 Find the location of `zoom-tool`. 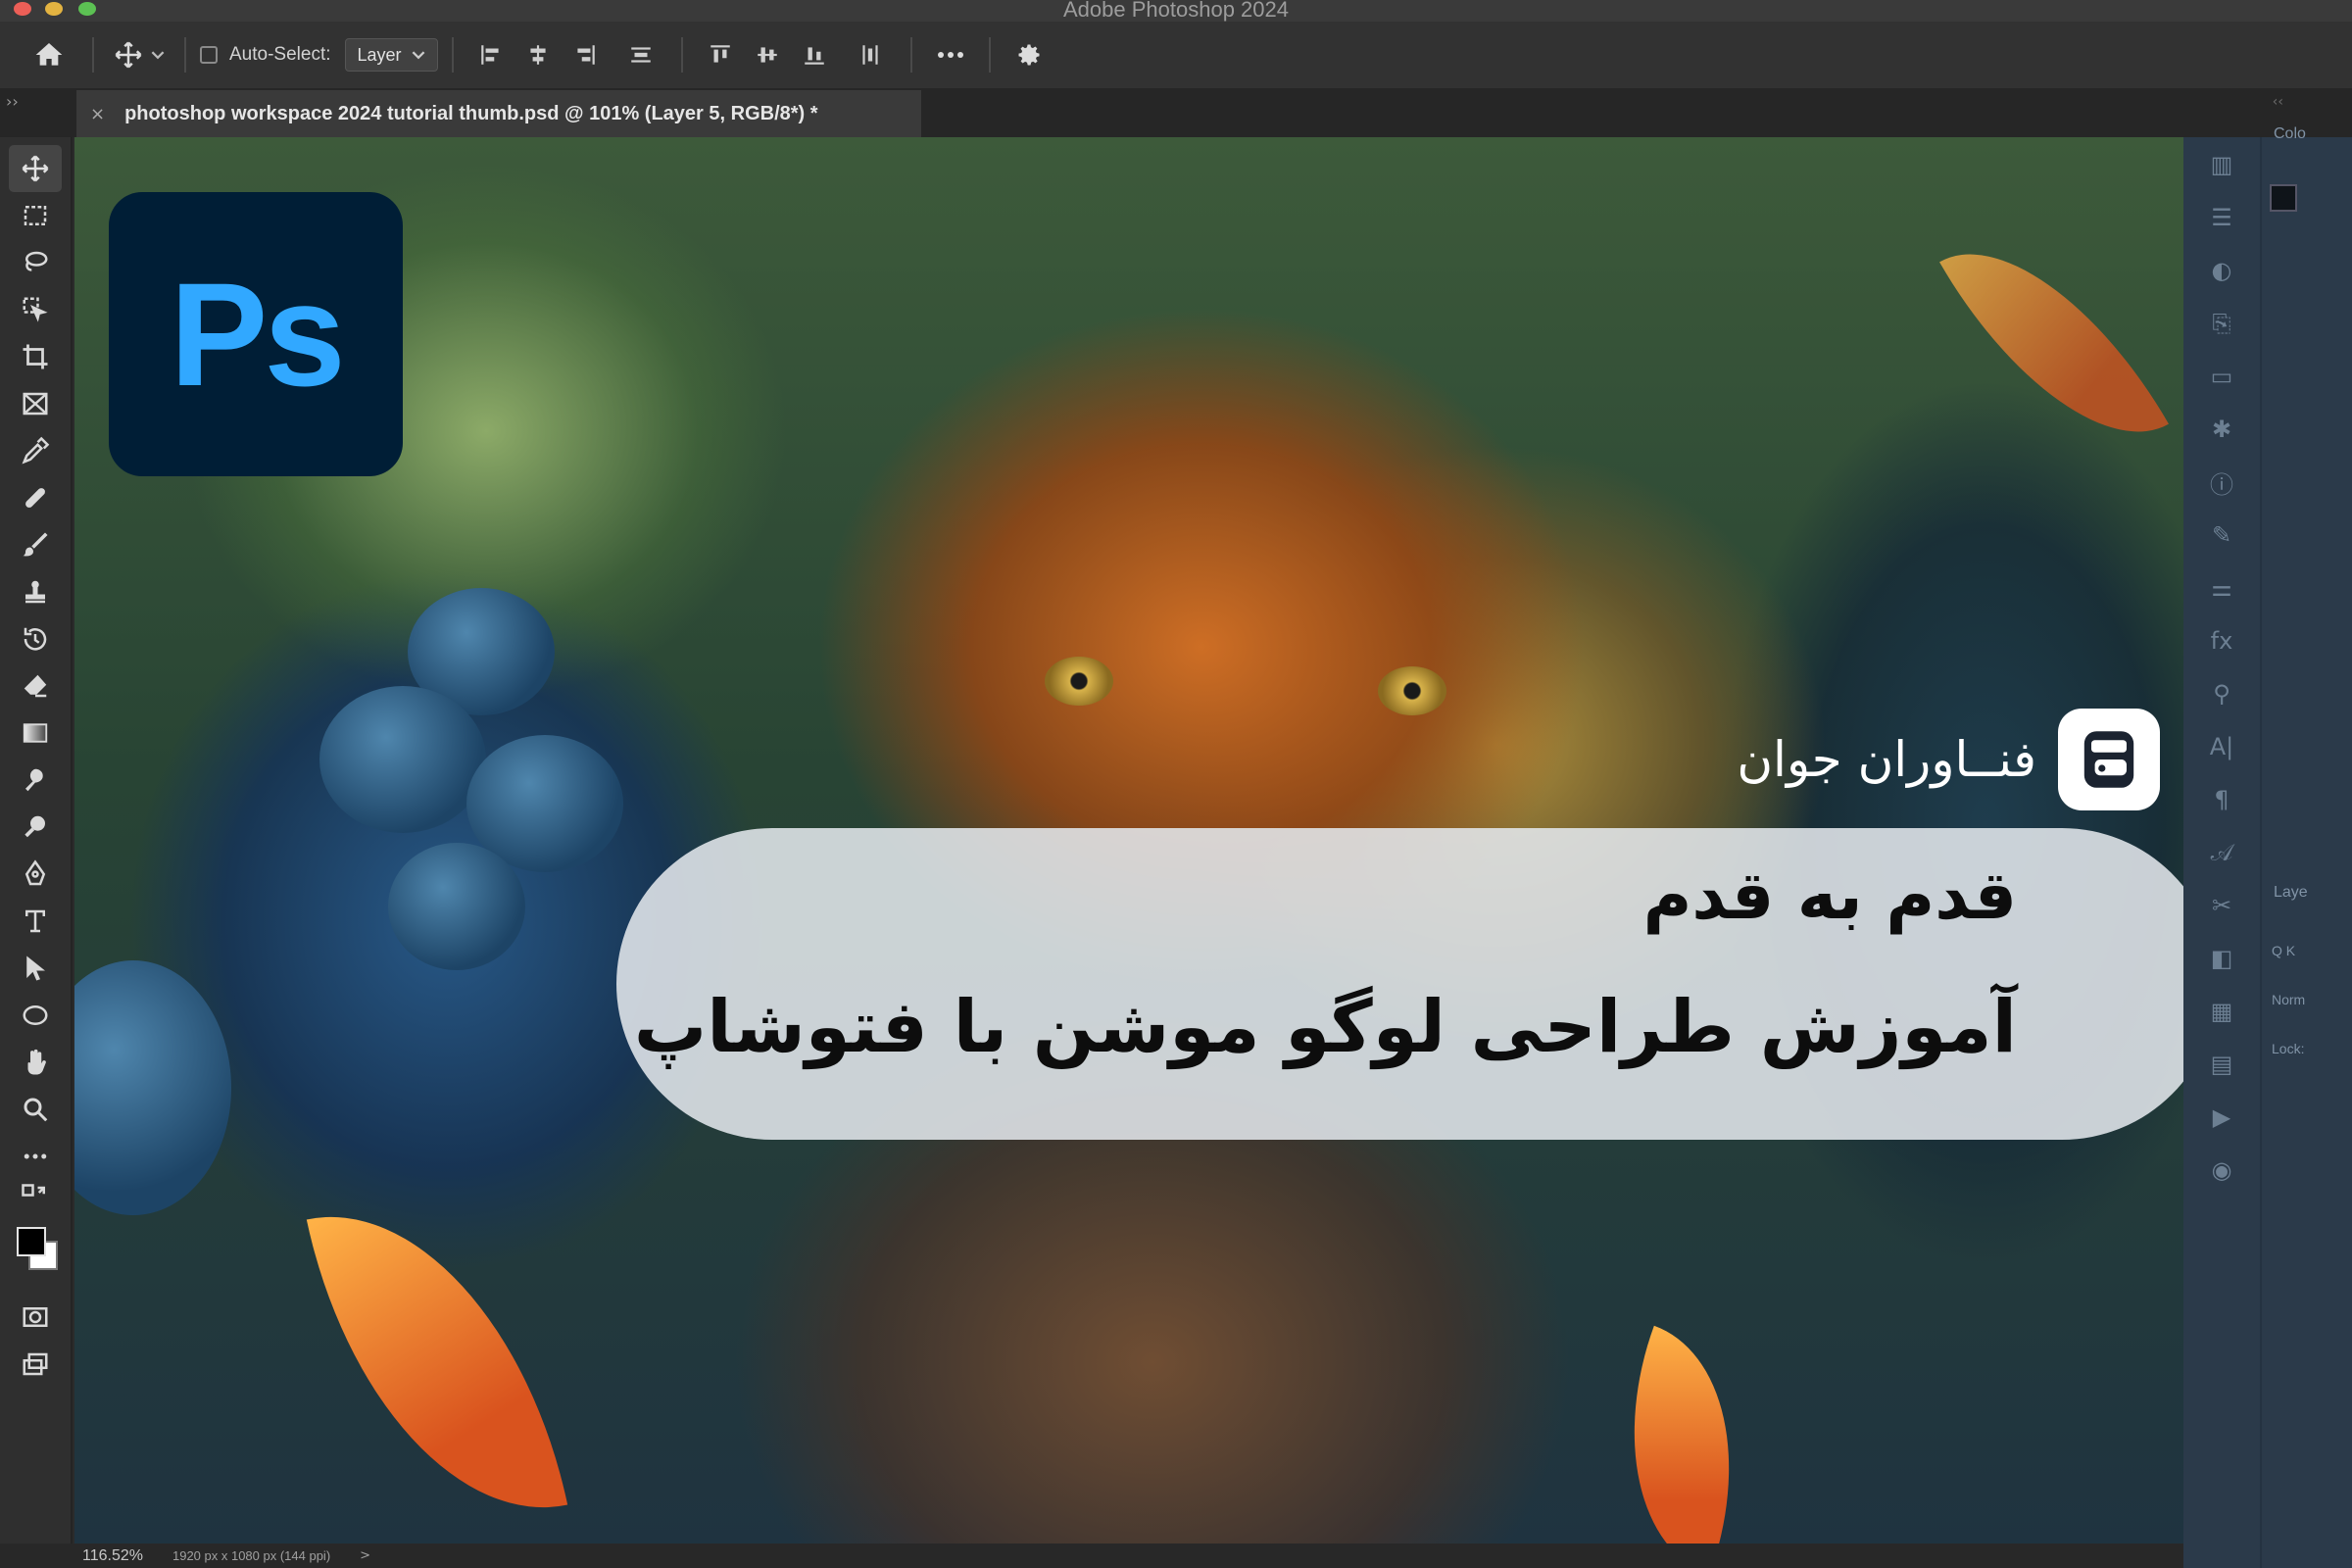

zoom-tool is located at coordinates (35, 1109).